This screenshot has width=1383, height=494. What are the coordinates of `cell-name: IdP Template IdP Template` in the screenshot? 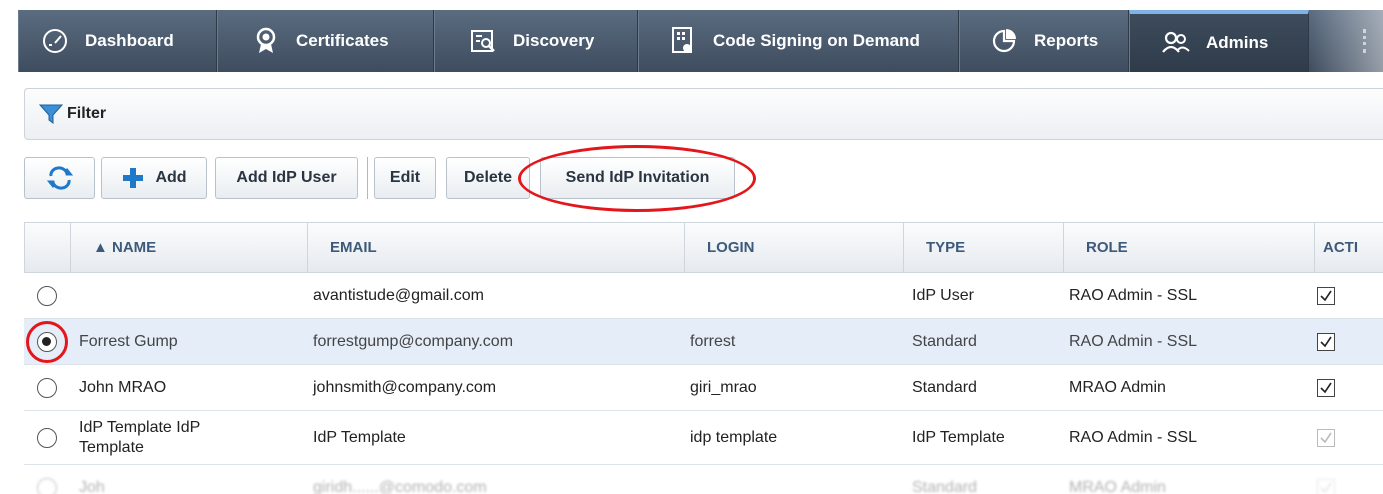 It's located at (139, 437).